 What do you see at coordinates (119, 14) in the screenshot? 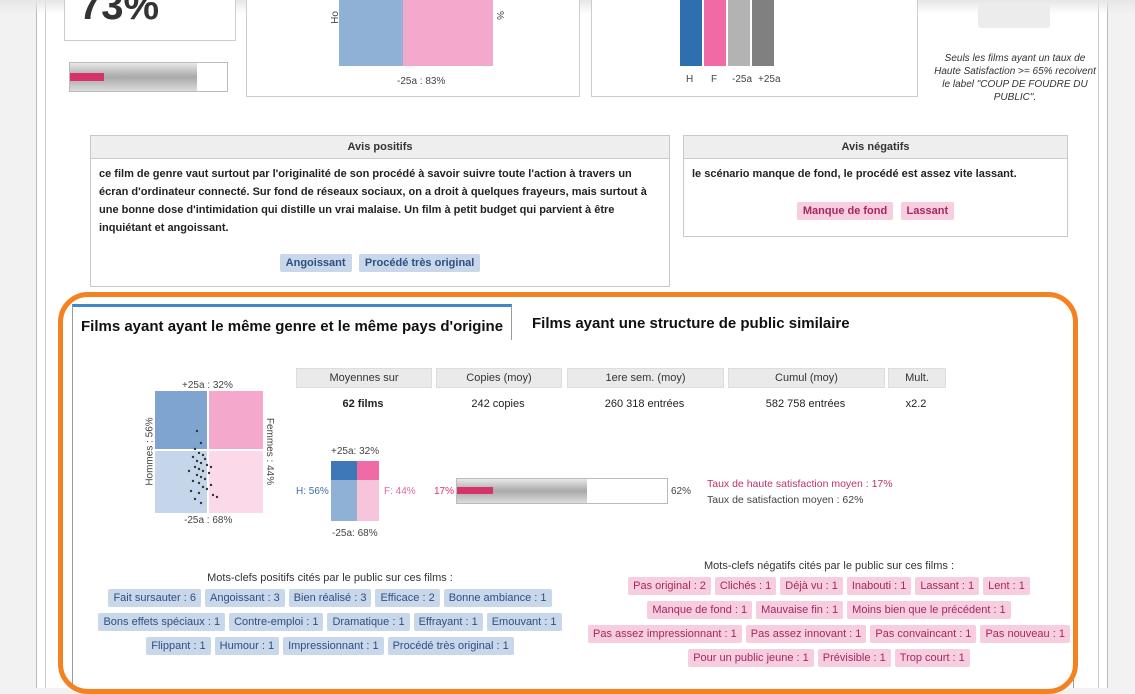
I see `big-score-value: 73%` at bounding box center [119, 14].